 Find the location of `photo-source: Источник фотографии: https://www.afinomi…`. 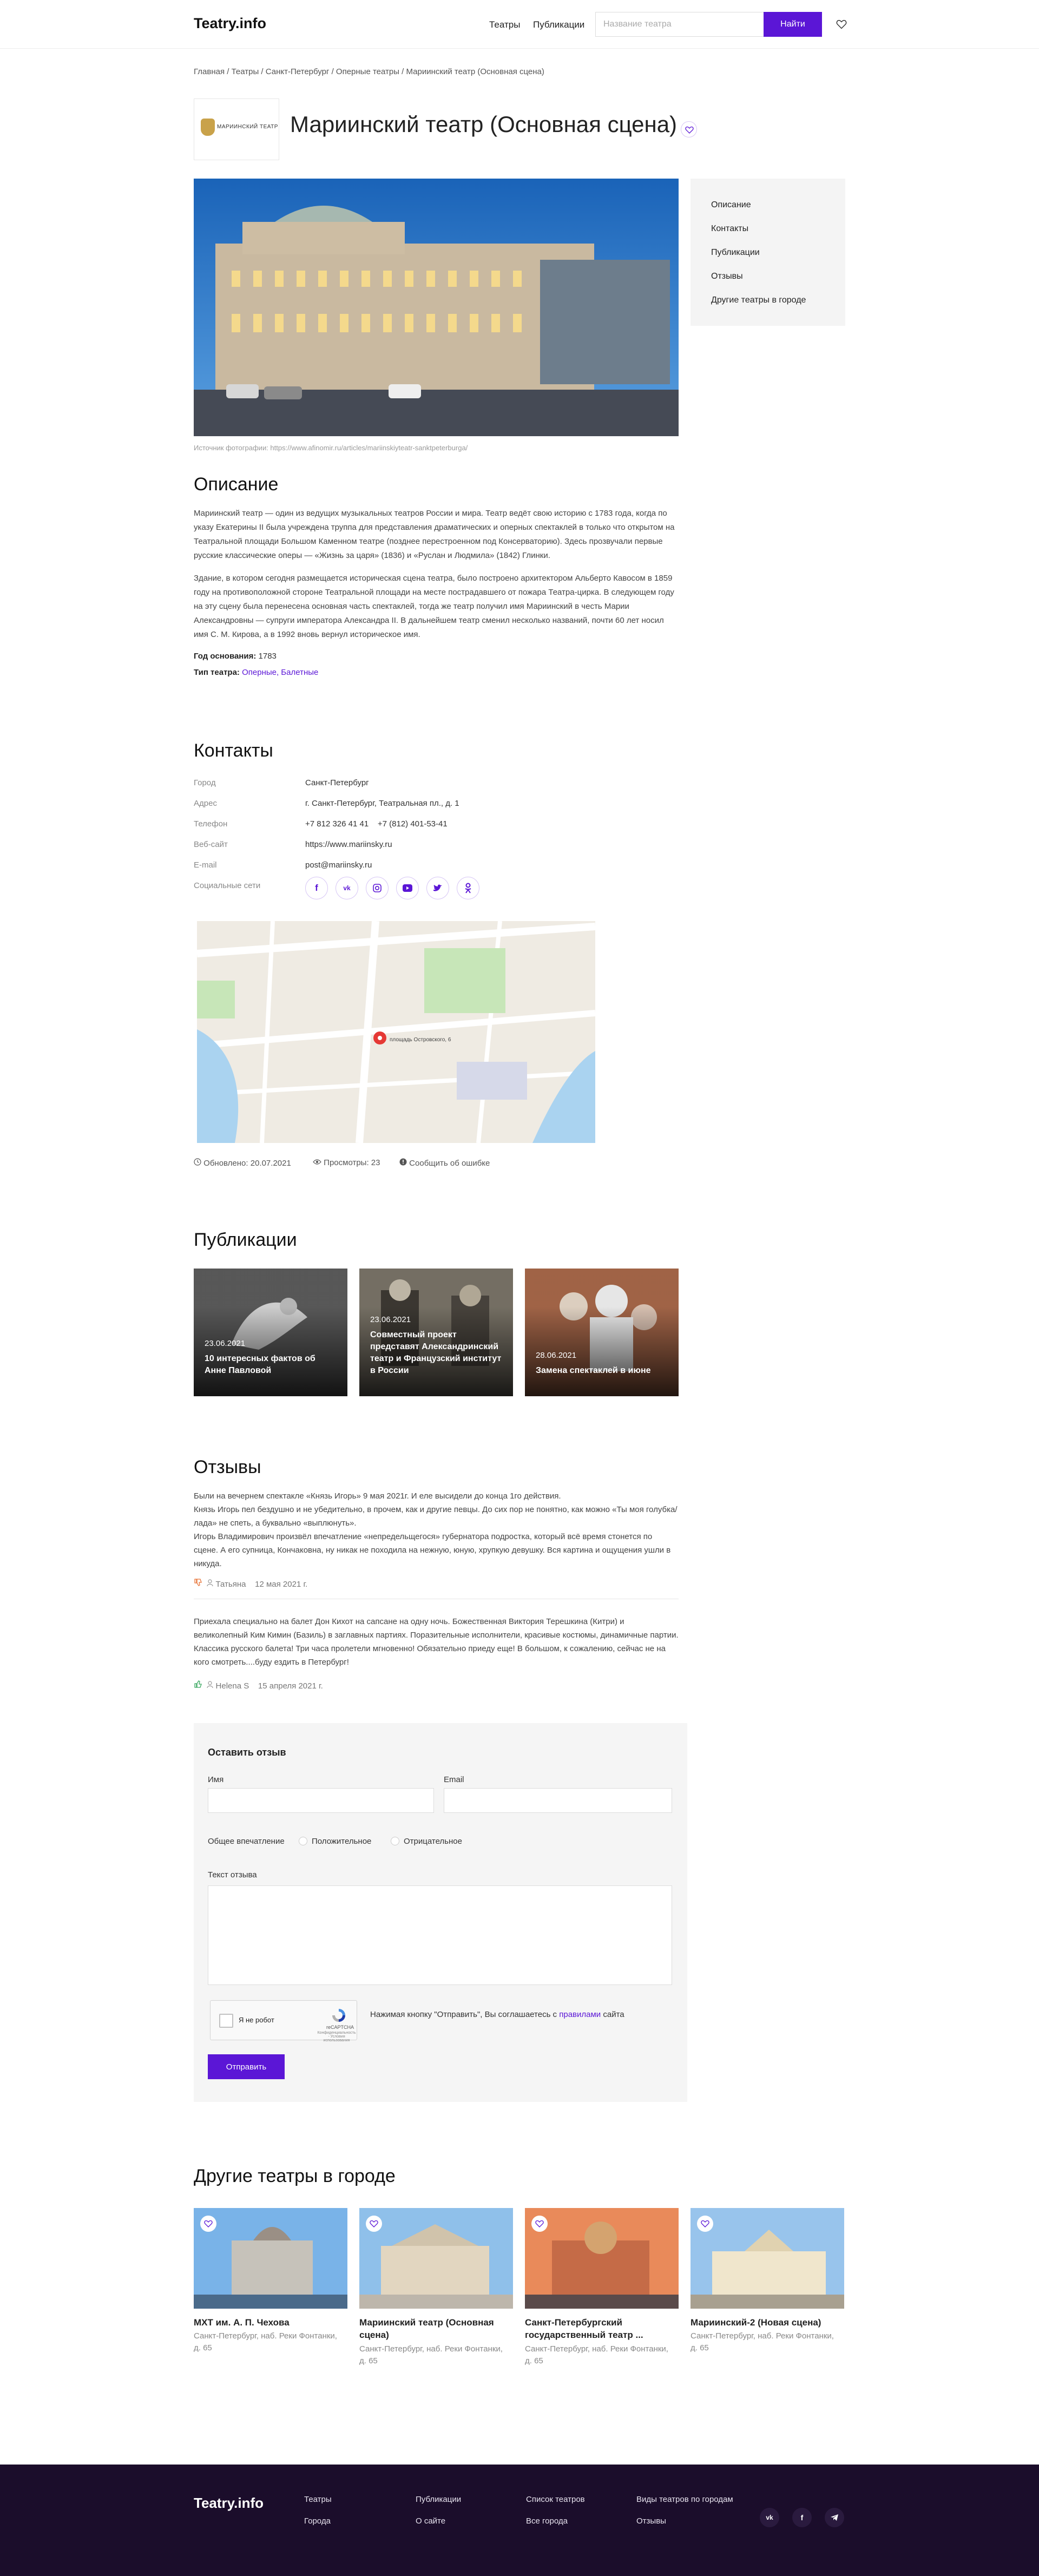

photo-source: Источник фотографии: https://www.afinomi… is located at coordinates (331, 448).